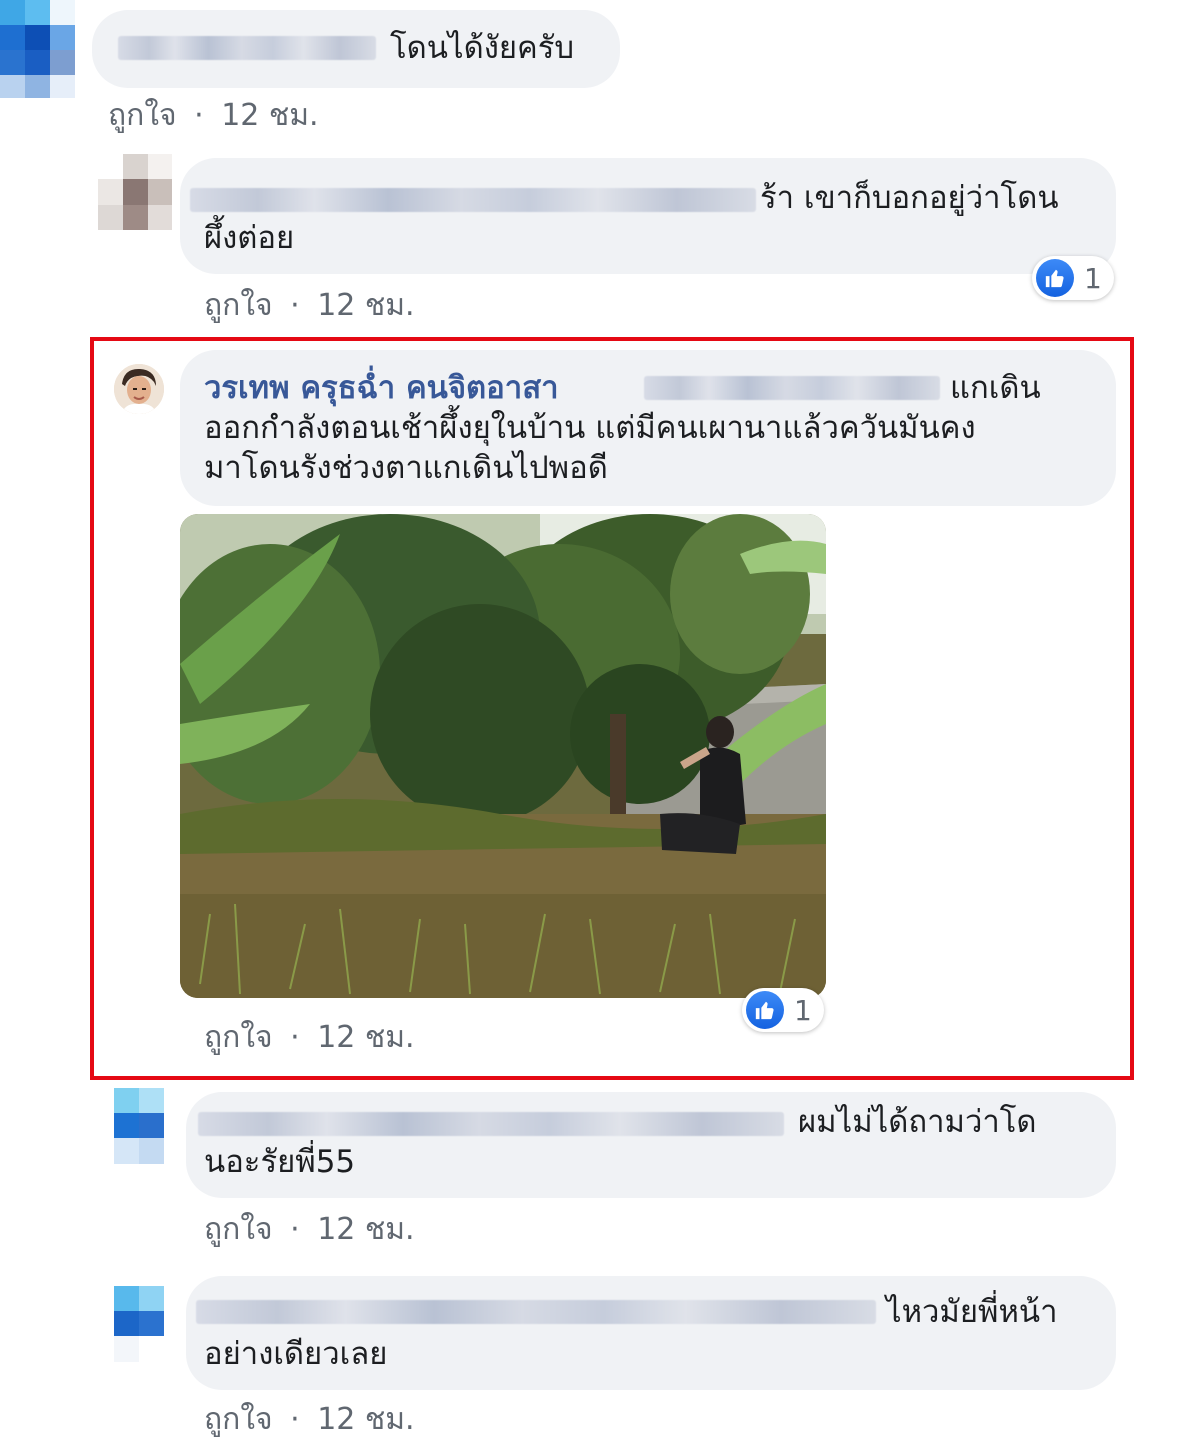 Image resolution: width=1200 pixels, height=1443 pixels. Describe the element at coordinates (249, 238) in the screenshot. I see `comment-text-line: ผึ้งต่อย` at that location.